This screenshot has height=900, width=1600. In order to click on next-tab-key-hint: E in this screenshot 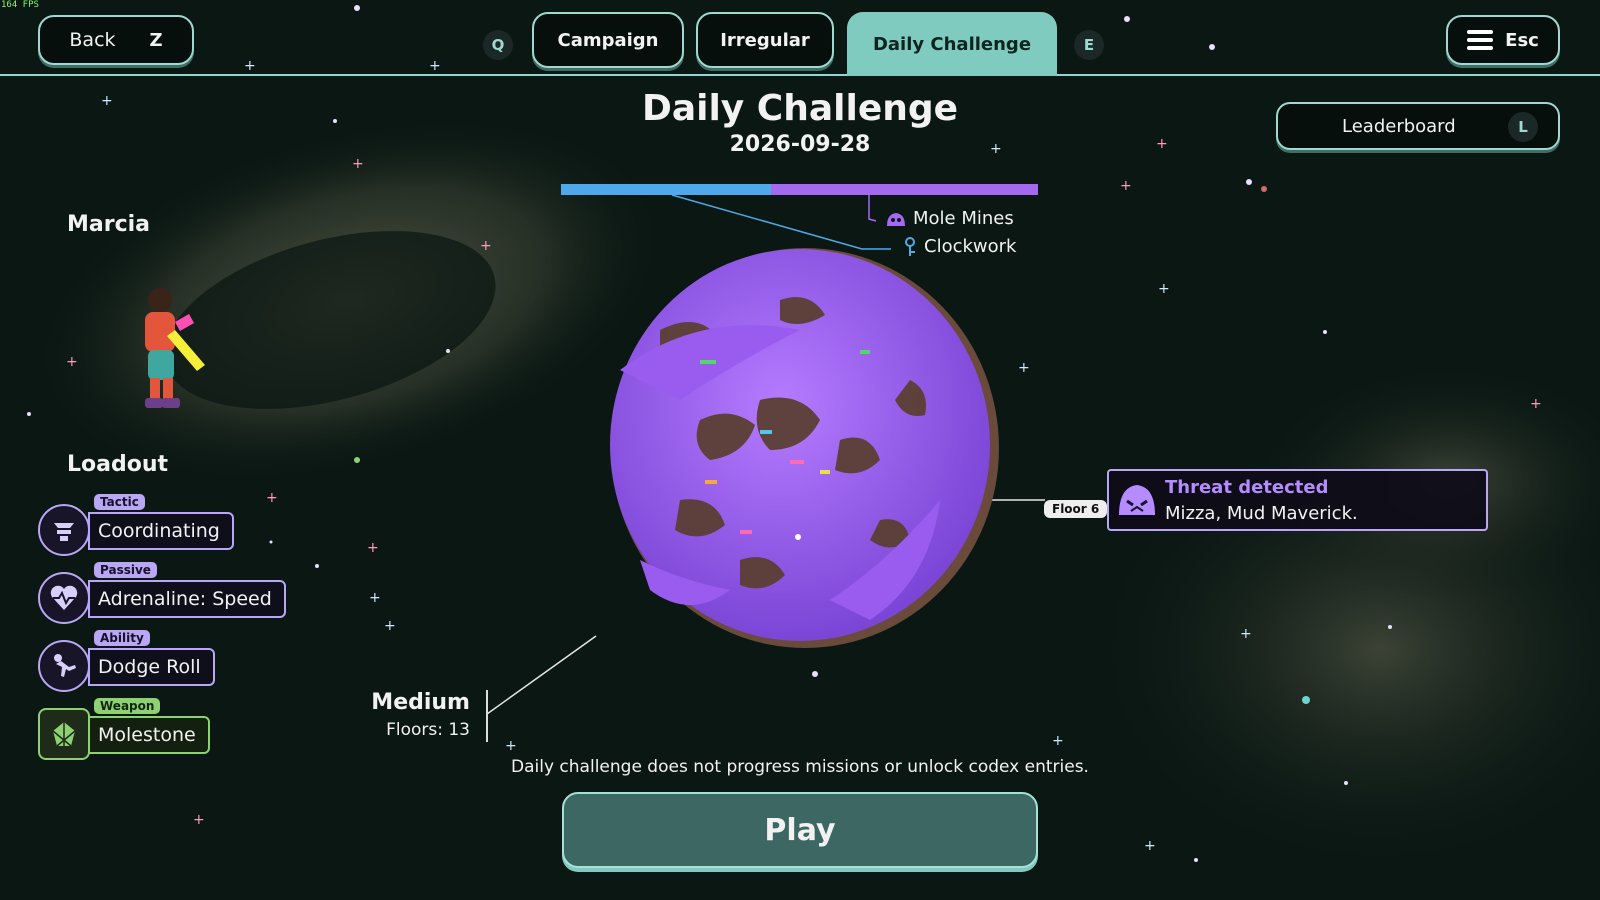, I will do `click(1089, 45)`.